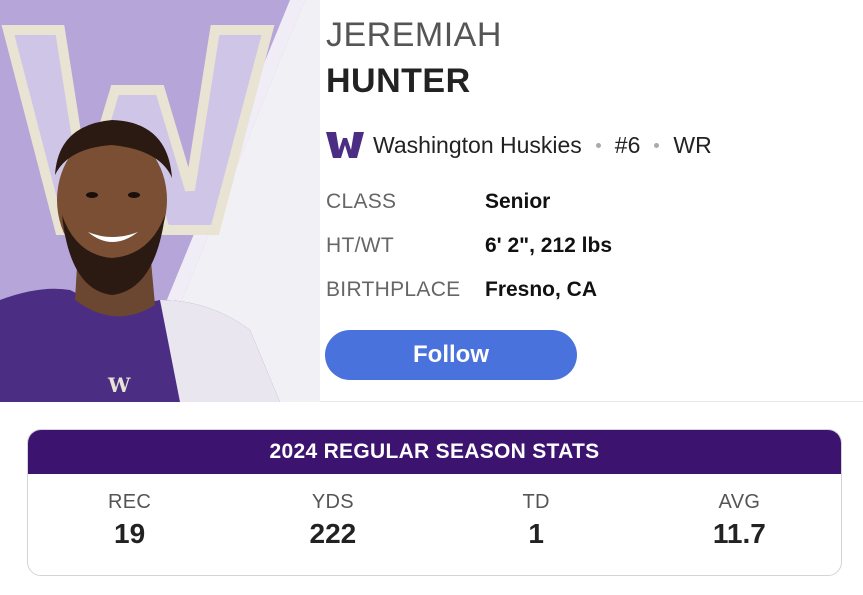 This screenshot has height=595, width=863. I want to click on stat-avg: AVG 11.7, so click(739, 524).